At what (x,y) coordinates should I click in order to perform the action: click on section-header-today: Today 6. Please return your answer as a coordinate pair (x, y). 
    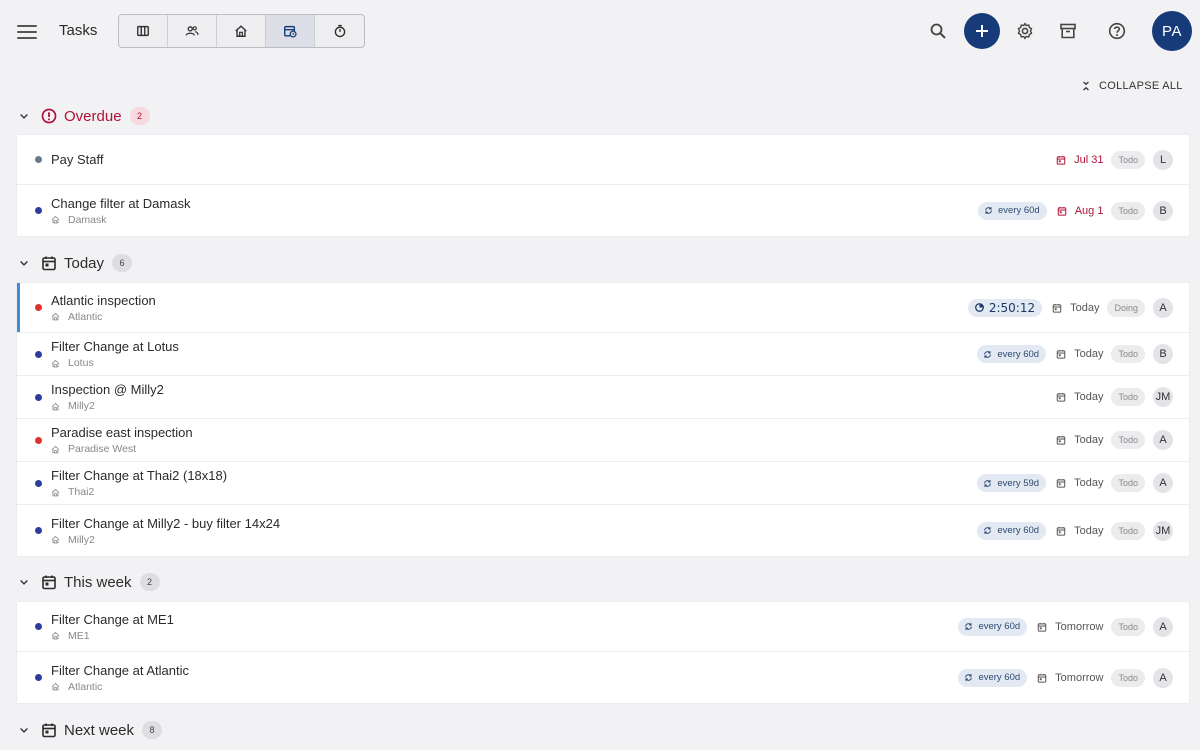
    Looking at the image, I should click on (74, 263).